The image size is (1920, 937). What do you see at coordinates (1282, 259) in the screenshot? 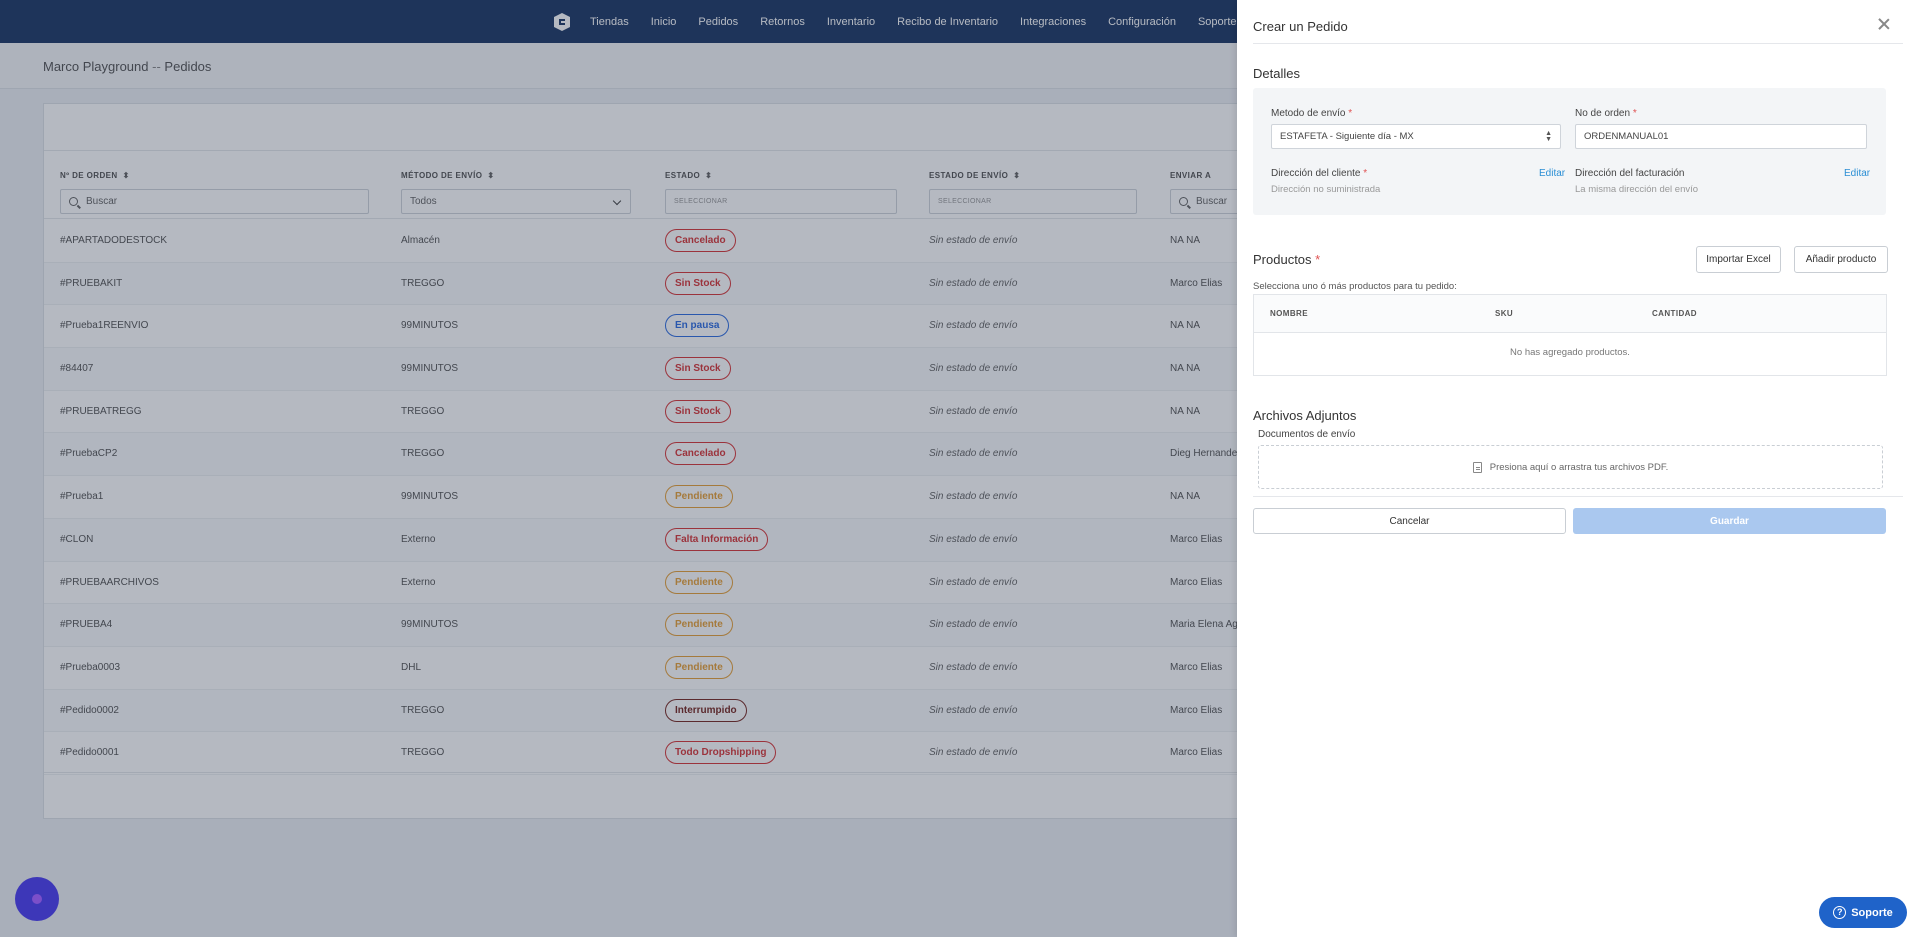
I see `products-title-text: Productos` at bounding box center [1282, 259].